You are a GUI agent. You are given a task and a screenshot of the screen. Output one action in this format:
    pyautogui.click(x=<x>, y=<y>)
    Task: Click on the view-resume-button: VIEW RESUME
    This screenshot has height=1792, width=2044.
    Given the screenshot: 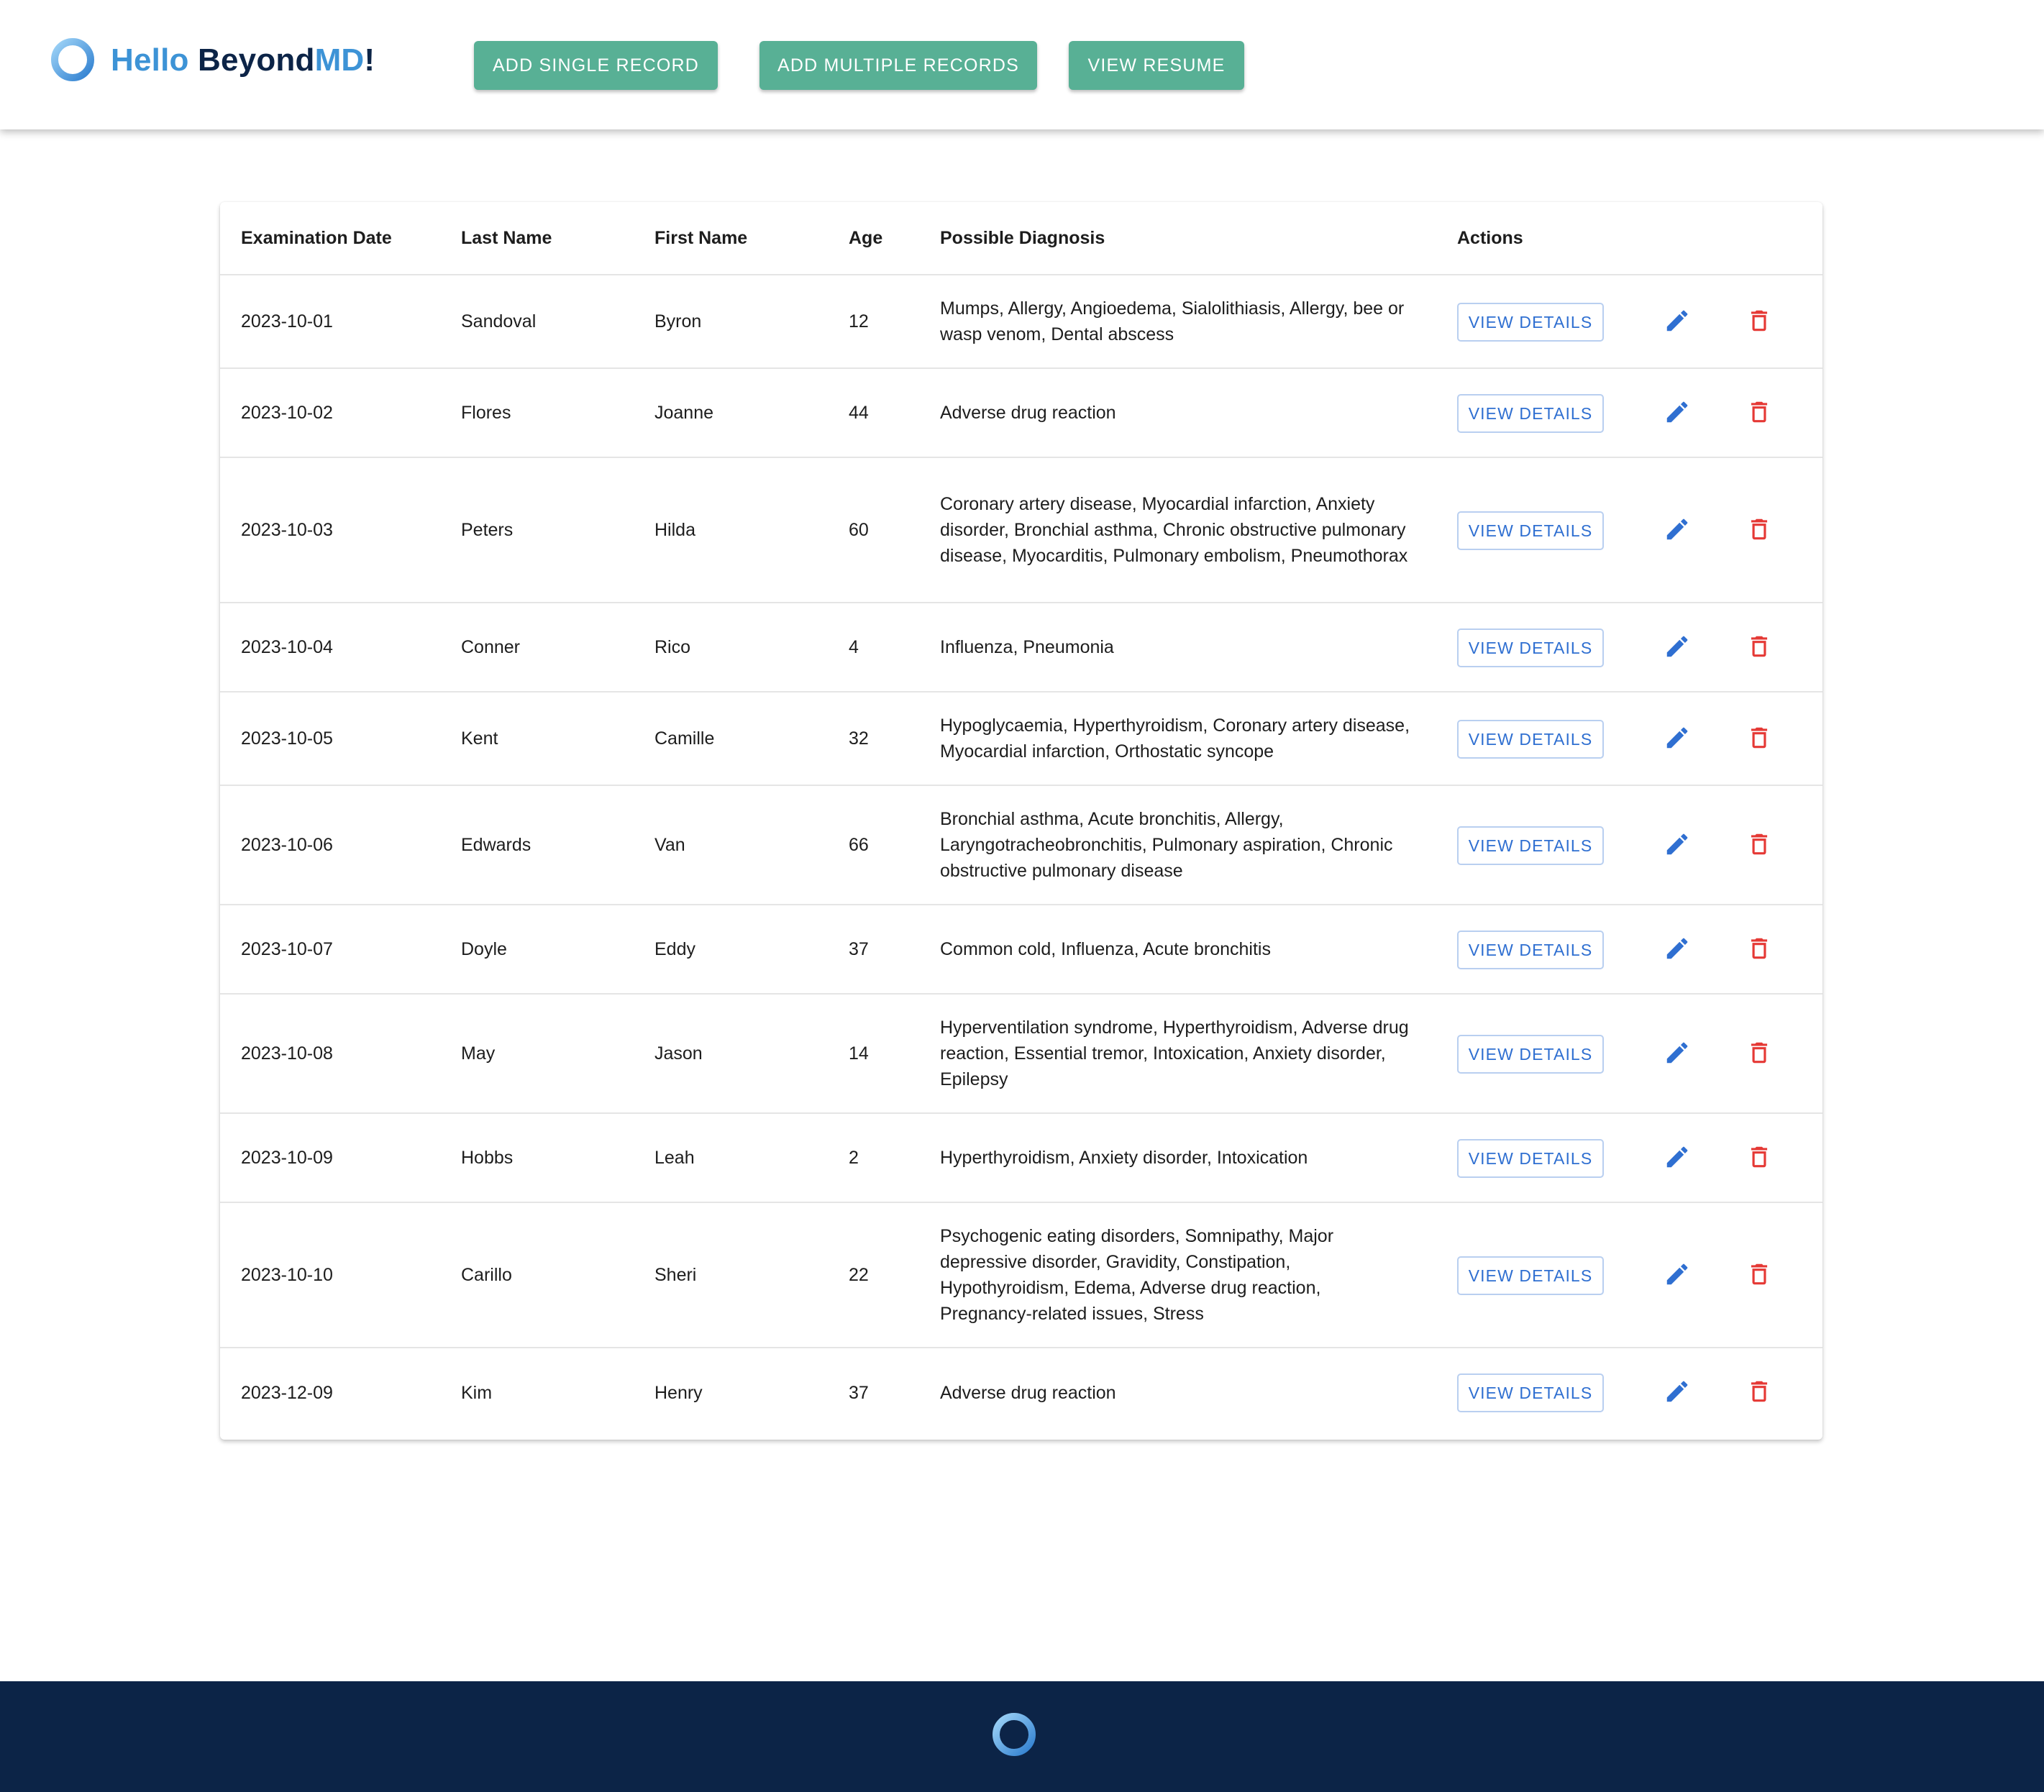 What is the action you would take?
    pyautogui.click(x=1156, y=65)
    